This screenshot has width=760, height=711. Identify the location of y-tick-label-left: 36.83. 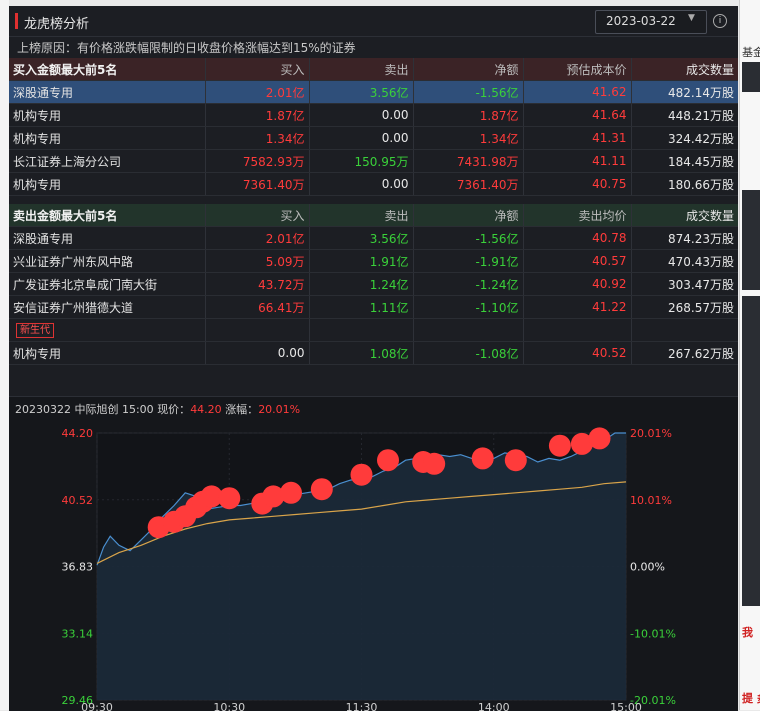
(78, 567).